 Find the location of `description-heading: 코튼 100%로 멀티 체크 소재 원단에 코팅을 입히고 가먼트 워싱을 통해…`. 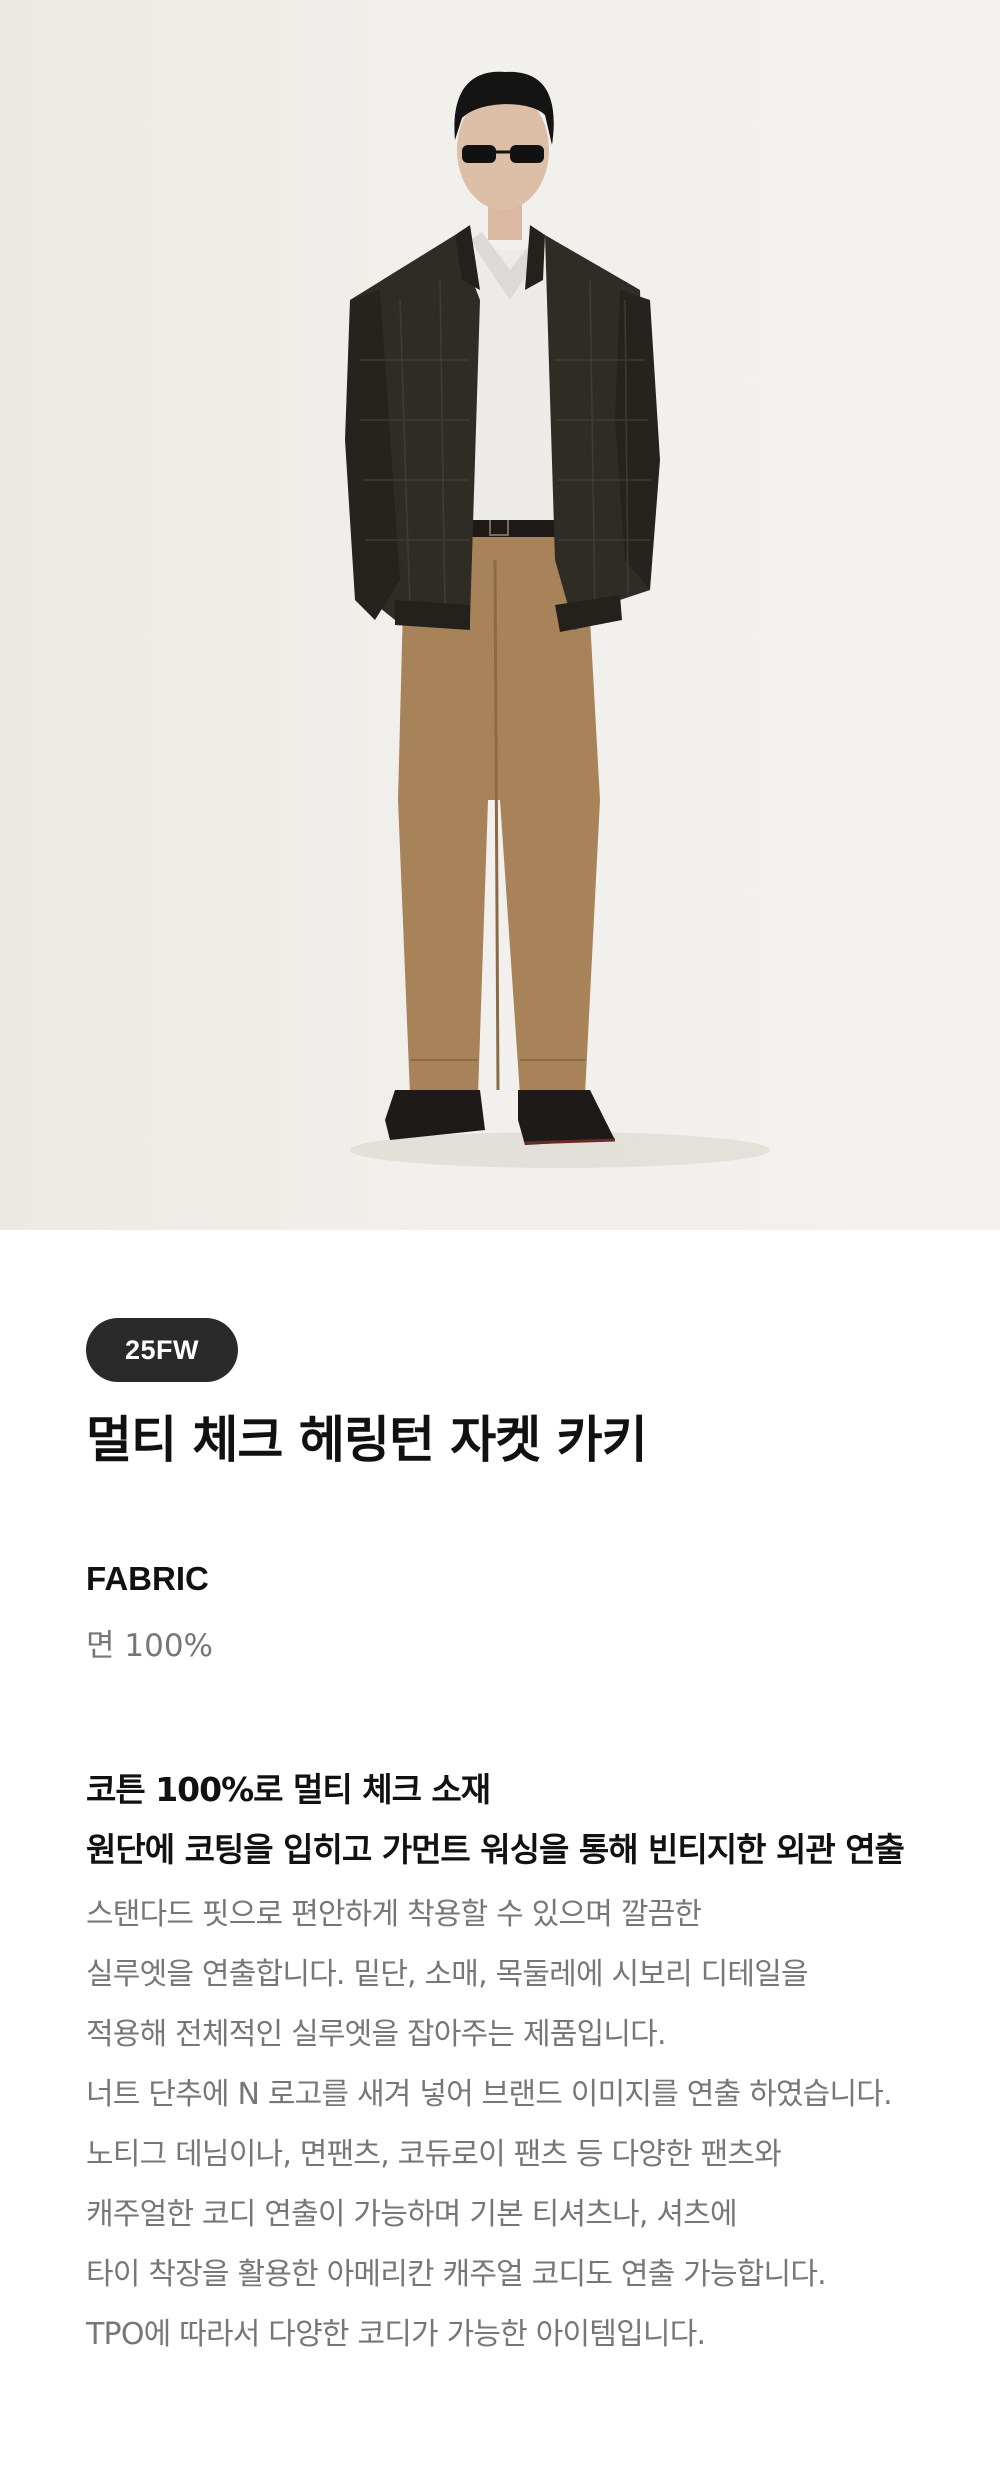

description-heading: 코튼 100%로 멀티 체크 소재 원단에 코팅을 입히고 가먼트 워싱을 통해… is located at coordinates (495, 1820).